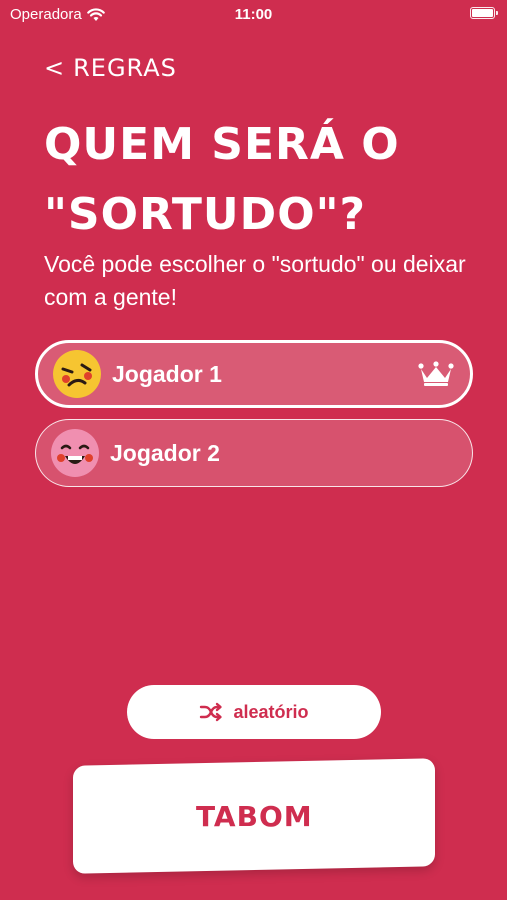 The height and width of the screenshot is (900, 507). Describe the element at coordinates (222, 144) in the screenshot. I see `title-line-1: QUEM SERÁ O` at that location.